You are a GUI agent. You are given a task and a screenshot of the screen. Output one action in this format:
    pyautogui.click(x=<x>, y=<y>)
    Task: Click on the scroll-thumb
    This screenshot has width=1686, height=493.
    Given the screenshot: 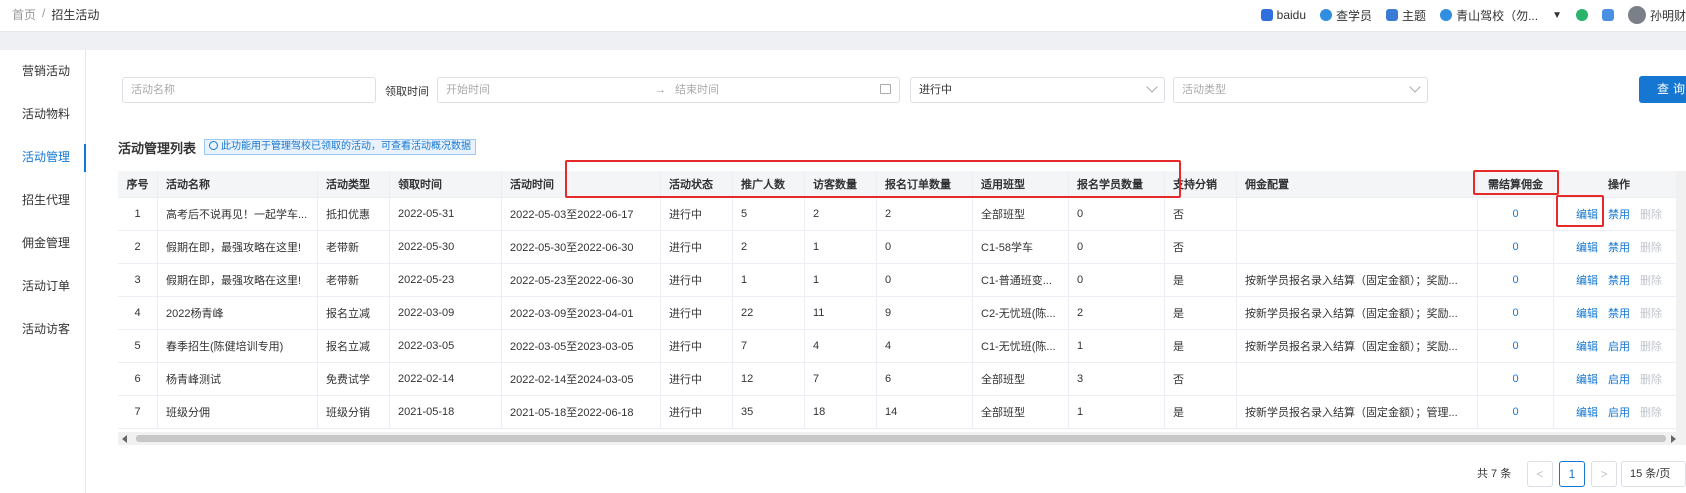 What is the action you would take?
    pyautogui.click(x=901, y=438)
    